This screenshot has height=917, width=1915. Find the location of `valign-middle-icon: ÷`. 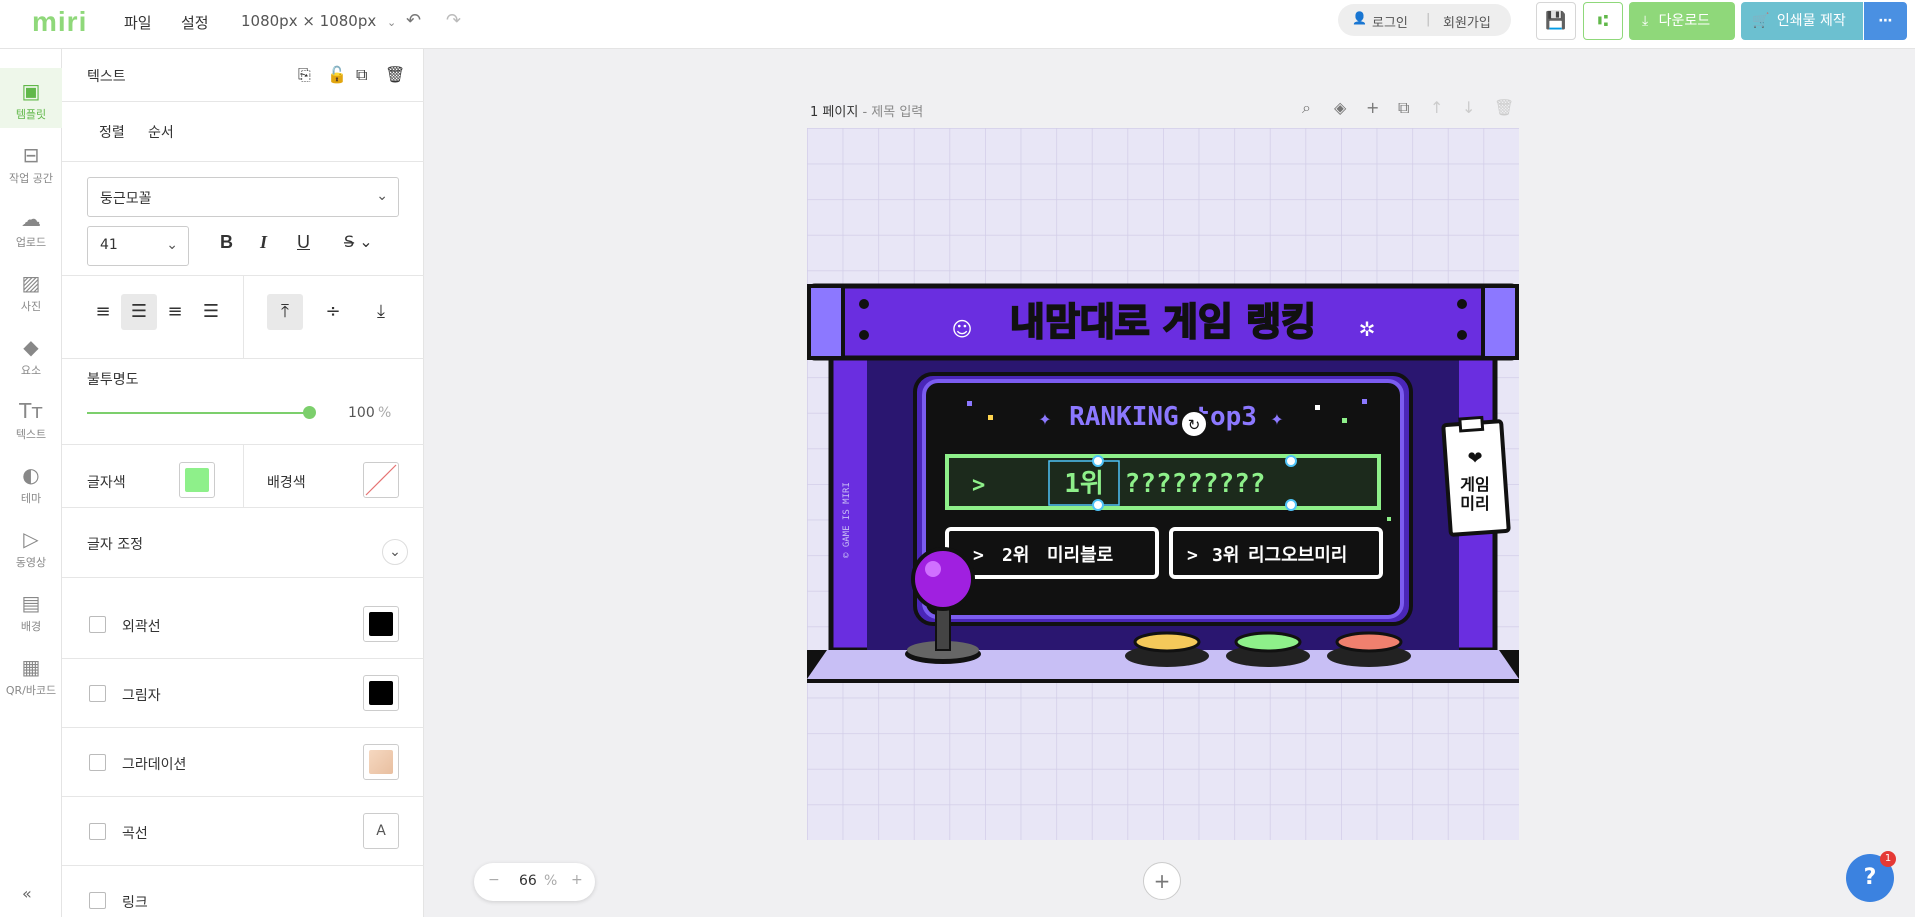

valign-middle-icon: ÷ is located at coordinates (333, 312).